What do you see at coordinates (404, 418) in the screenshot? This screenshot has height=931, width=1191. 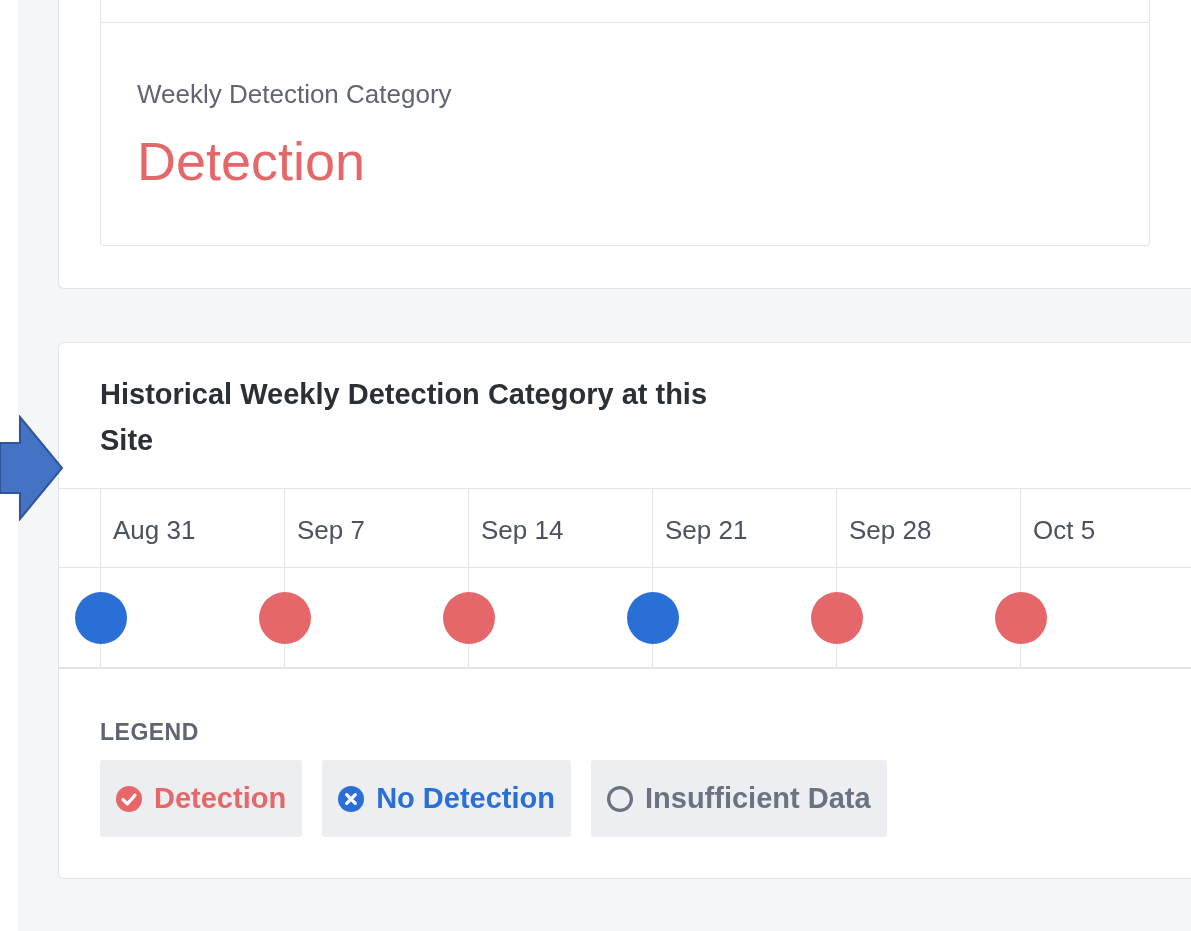 I see `card-title: Historical Weekly Detection Category at this Site` at bounding box center [404, 418].